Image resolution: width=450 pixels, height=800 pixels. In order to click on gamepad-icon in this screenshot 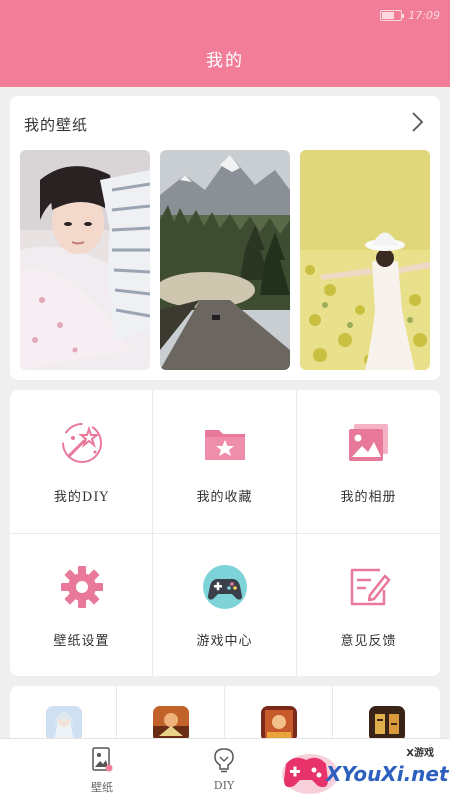, I will do `click(224, 587)`.